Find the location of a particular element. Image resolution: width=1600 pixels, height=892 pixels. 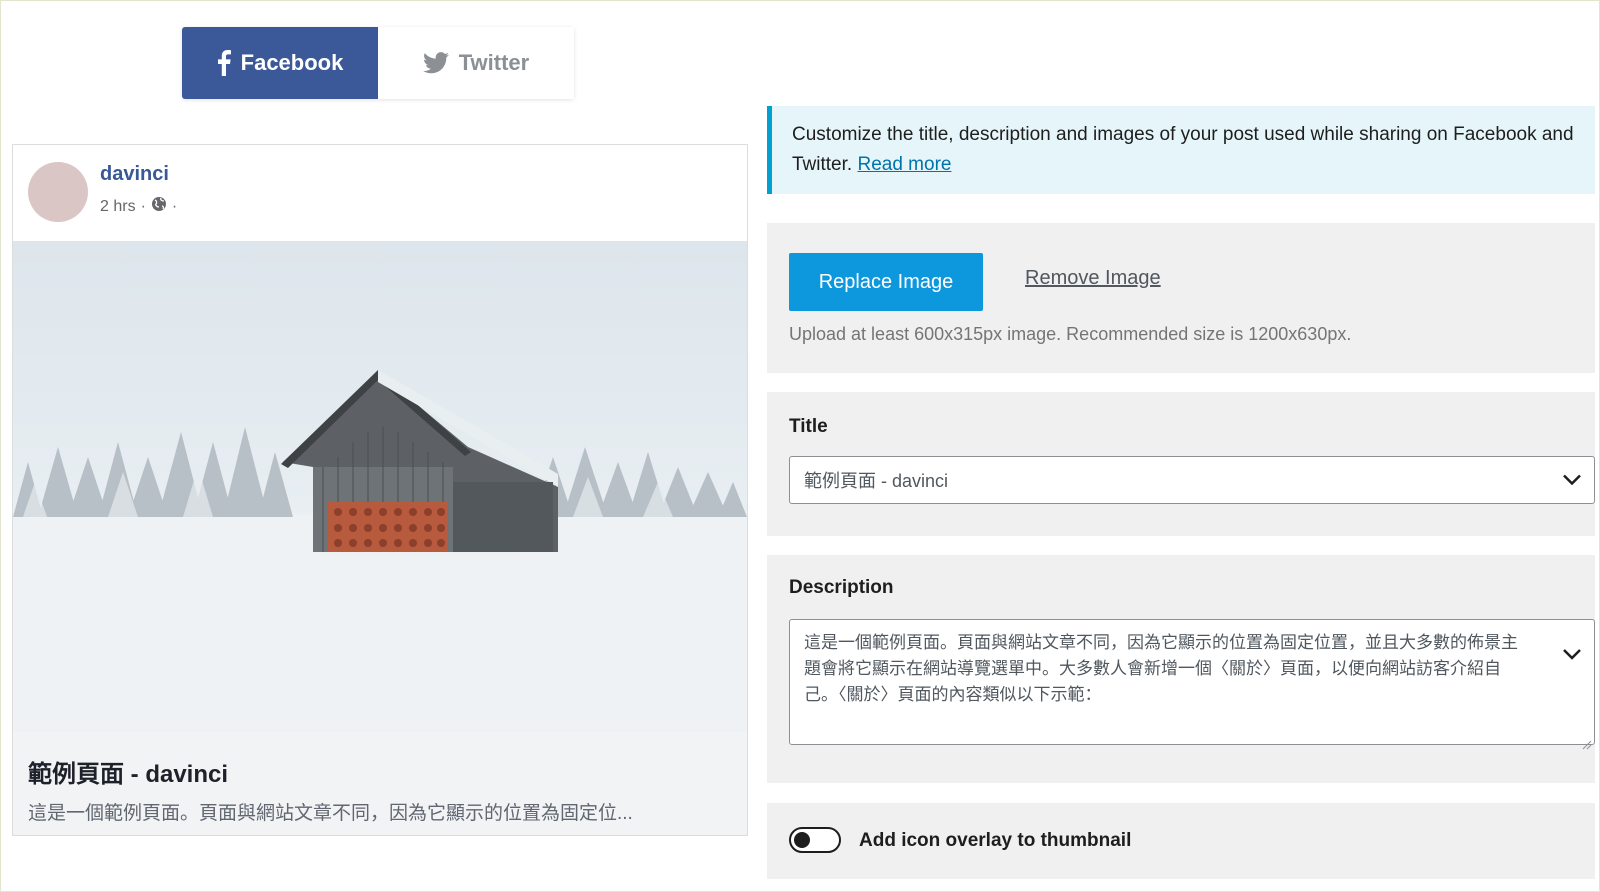

share-tabs: Facebook Twitter is located at coordinates (378, 63).